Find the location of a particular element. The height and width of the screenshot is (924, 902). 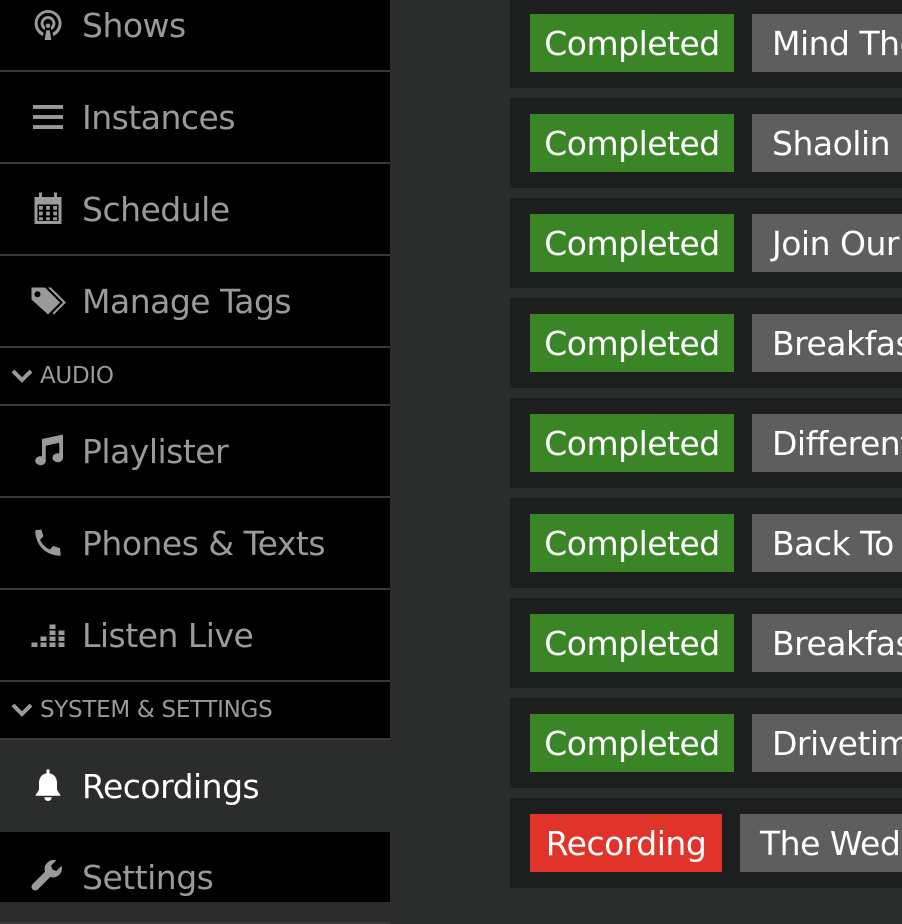

recording-row: Completed Drivetime is located at coordinates (706, 743).